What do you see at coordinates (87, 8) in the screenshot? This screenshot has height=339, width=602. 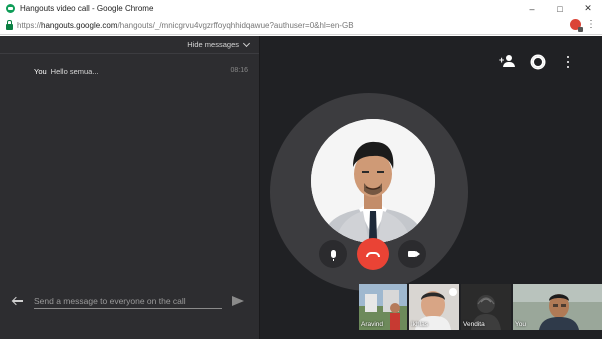 I see `window-title: Hangouts video call - Google Chrome` at bounding box center [87, 8].